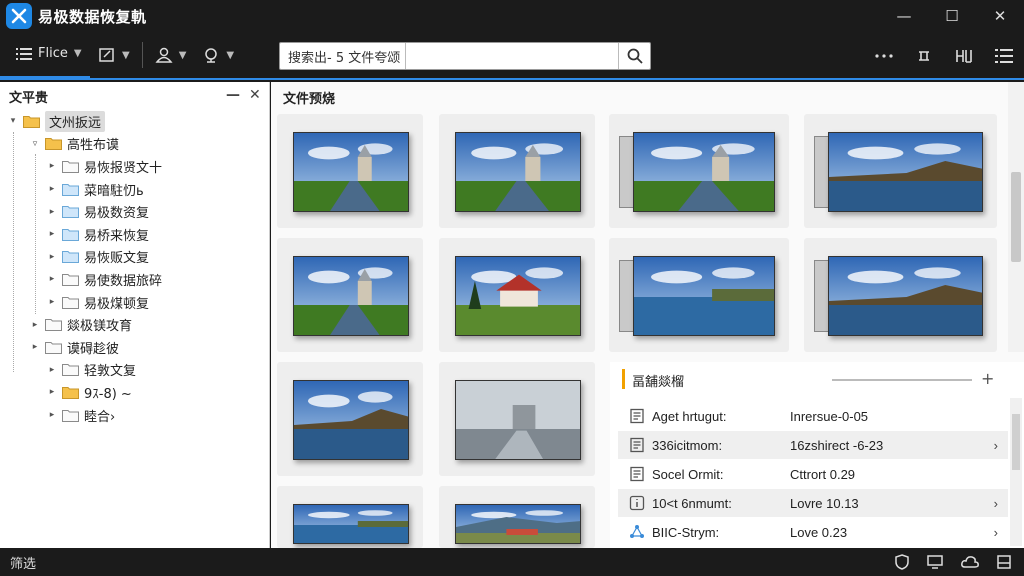 The width and height of the screenshot is (1024, 576). What do you see at coordinates (134, 324) in the screenshot?
I see `tree-item: ▸ 燚极镁攻育` at bounding box center [134, 324].